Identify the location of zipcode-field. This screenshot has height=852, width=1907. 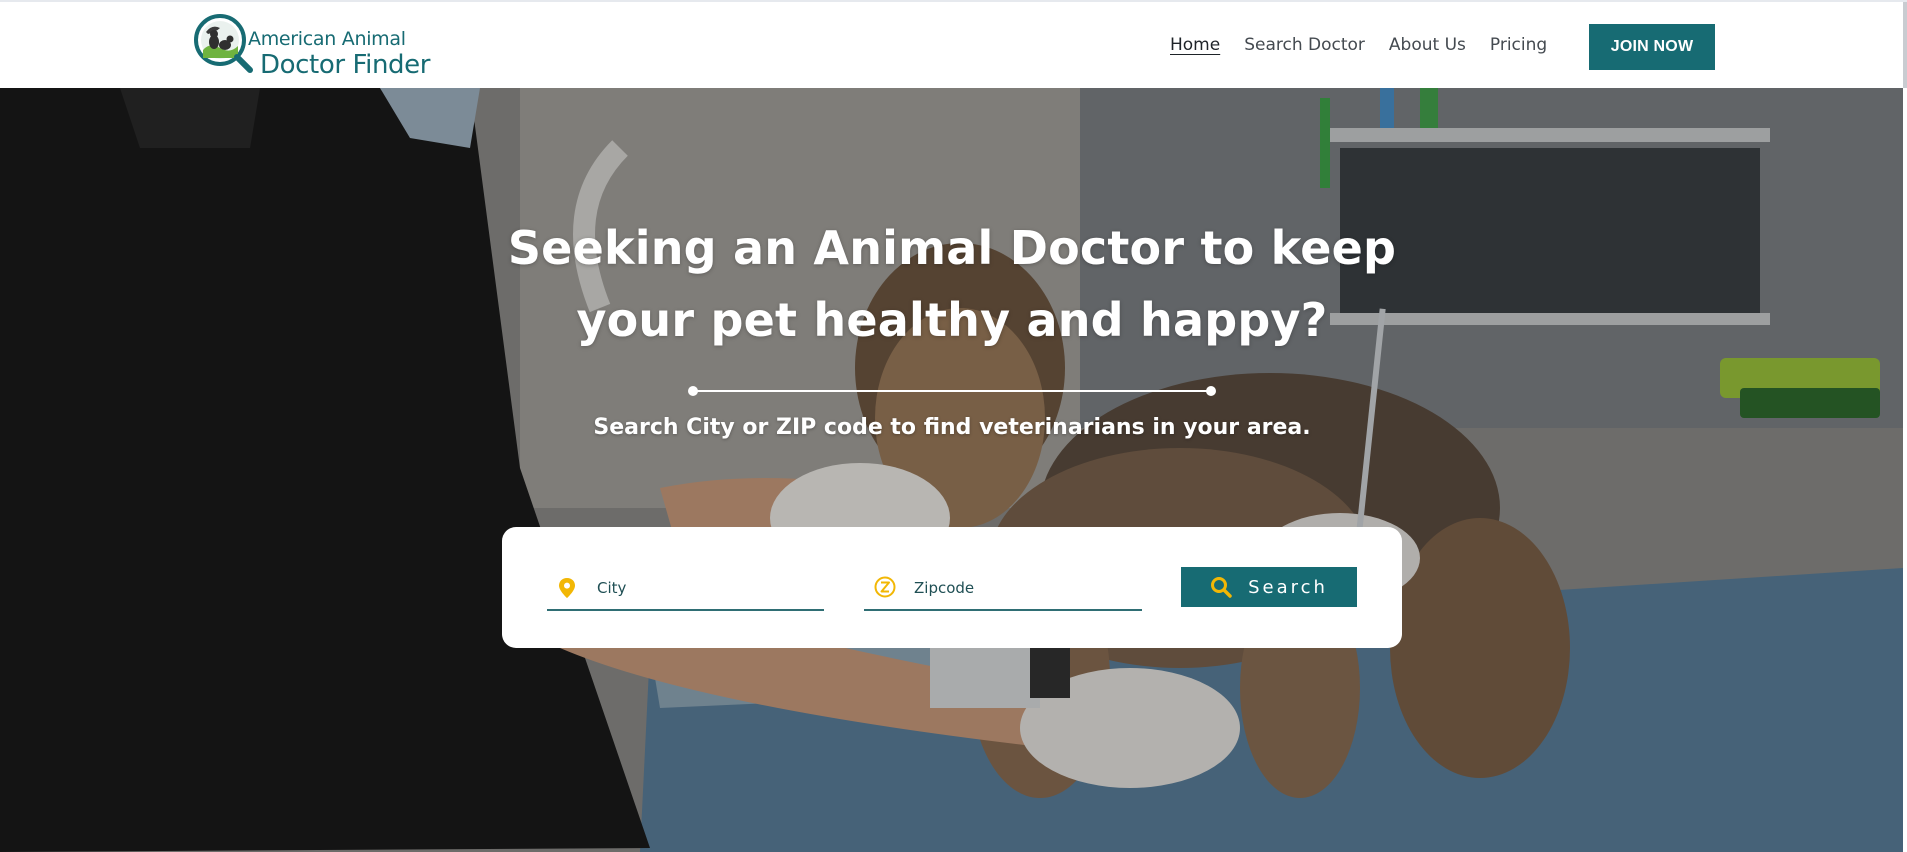
(1003, 589).